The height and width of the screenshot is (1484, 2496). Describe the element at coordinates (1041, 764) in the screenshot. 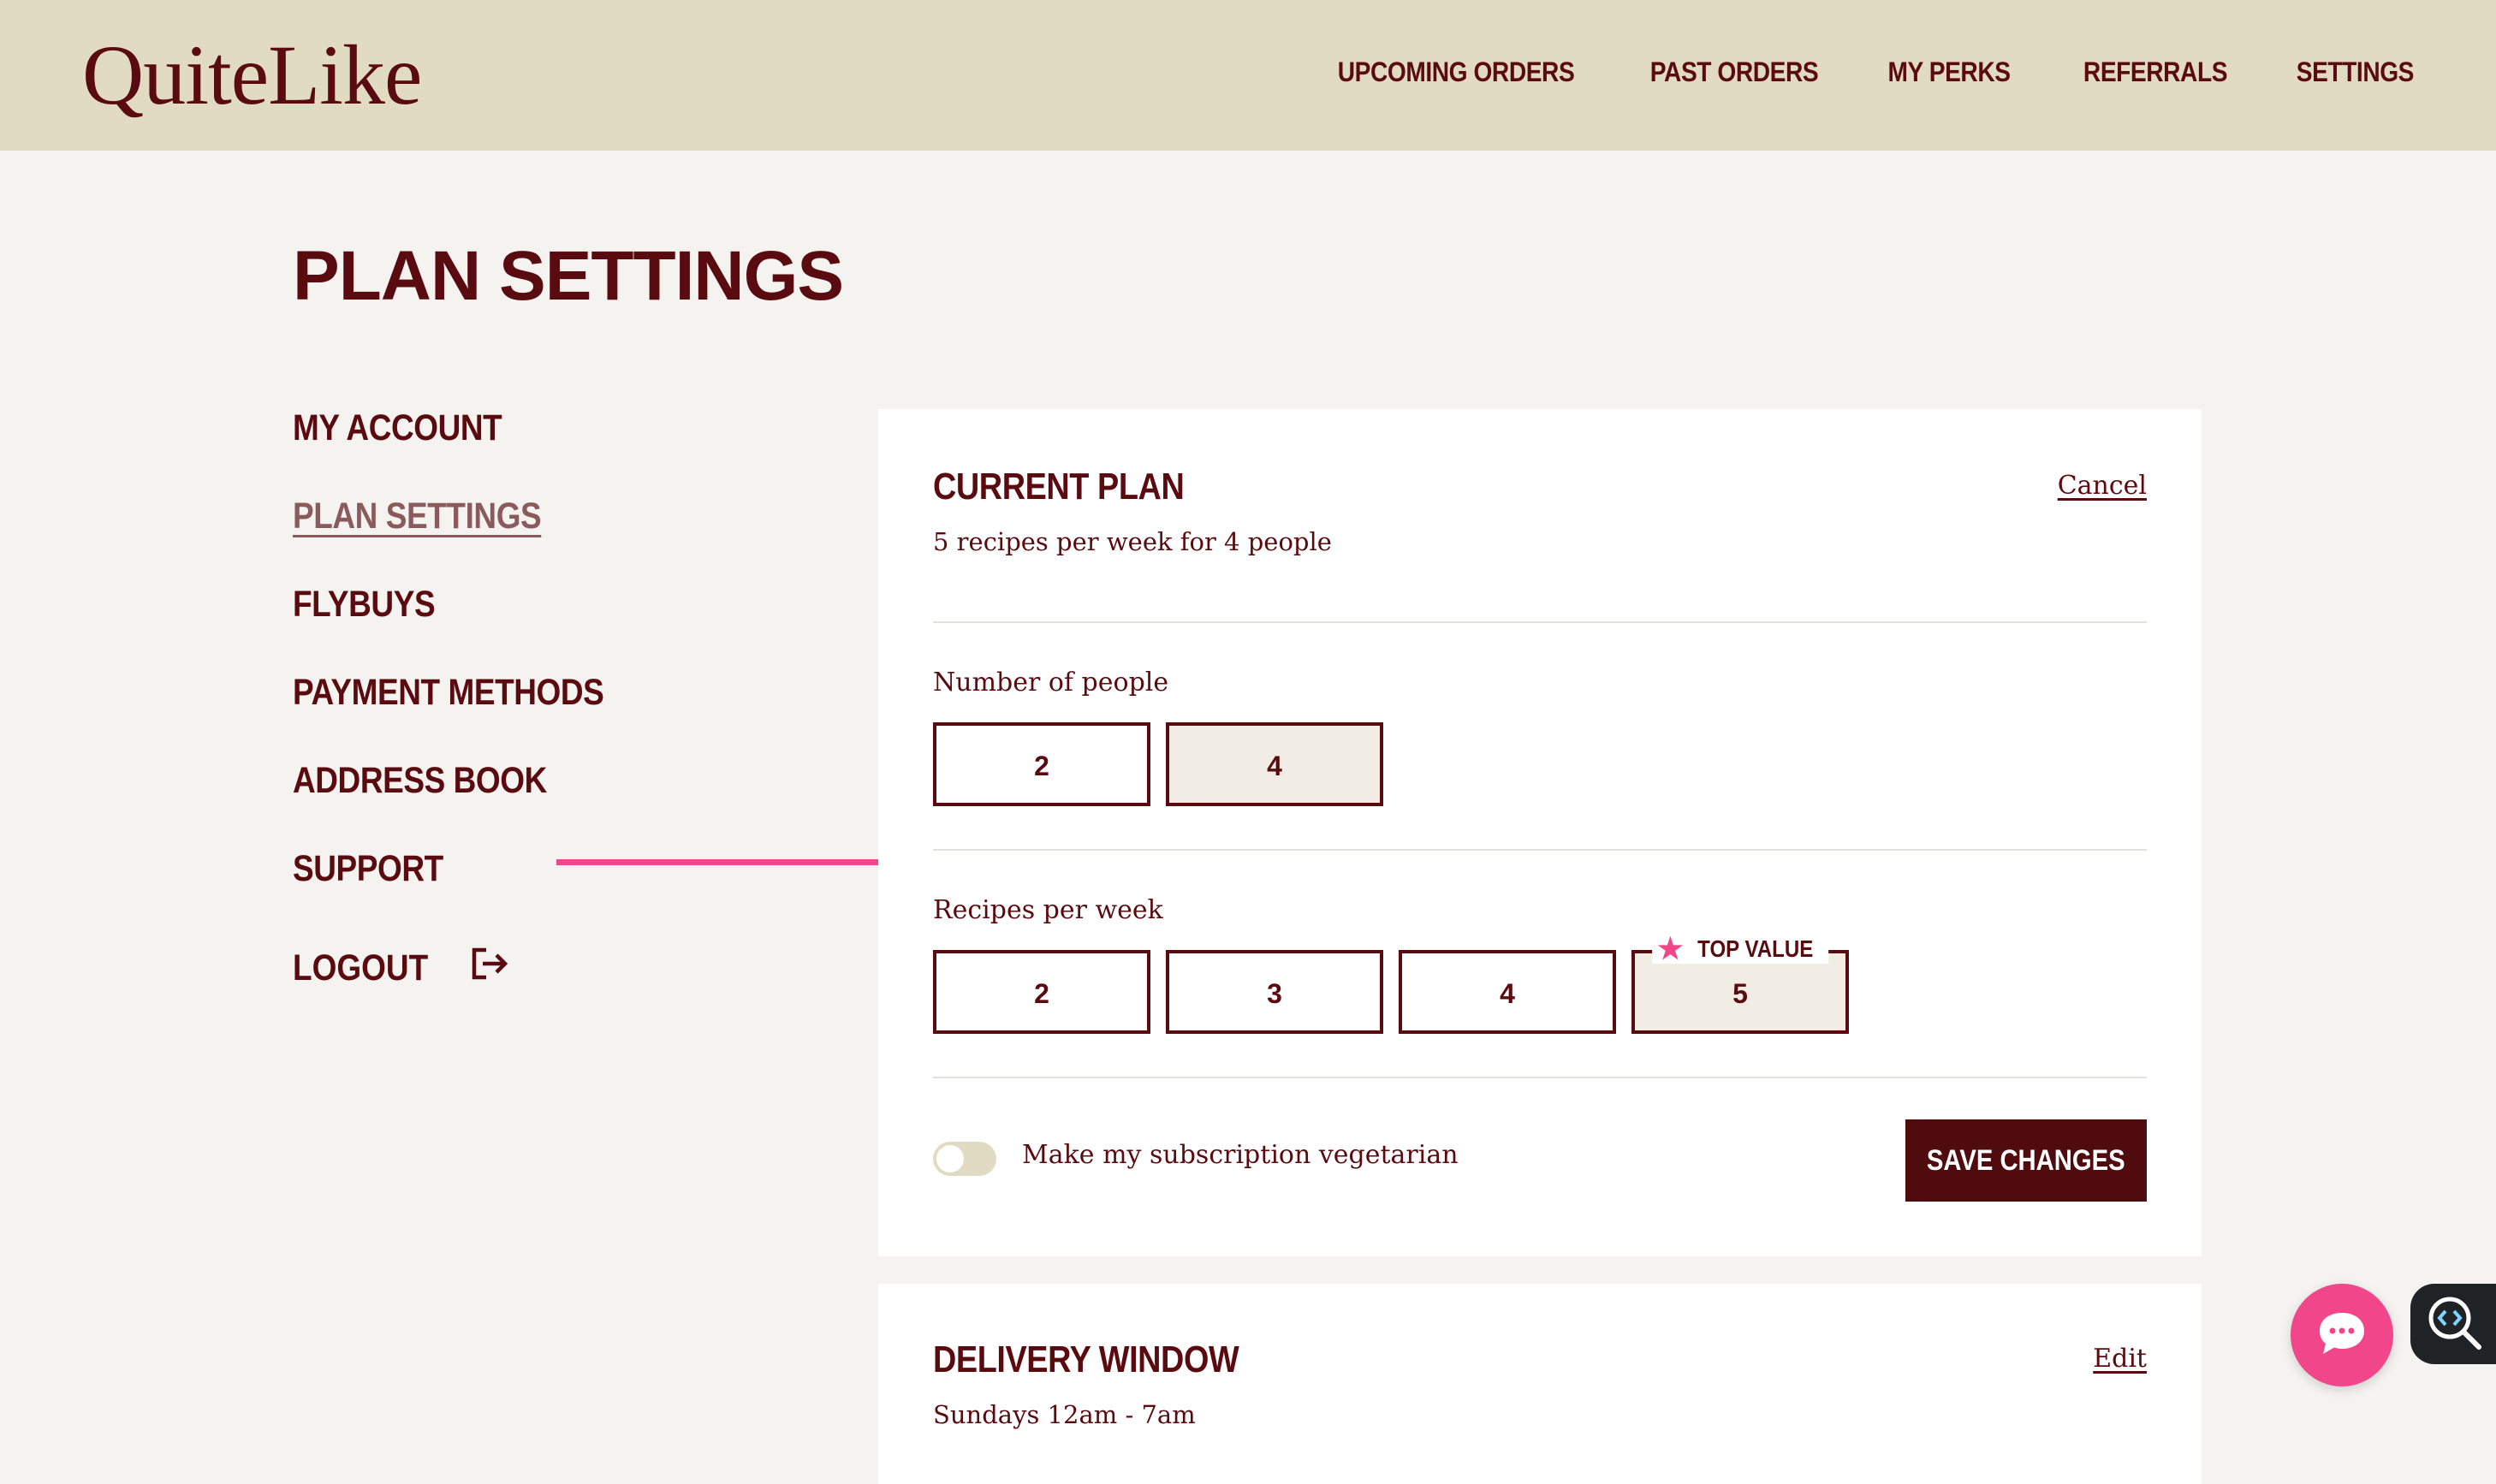

I see `people-option-2: 2` at that location.